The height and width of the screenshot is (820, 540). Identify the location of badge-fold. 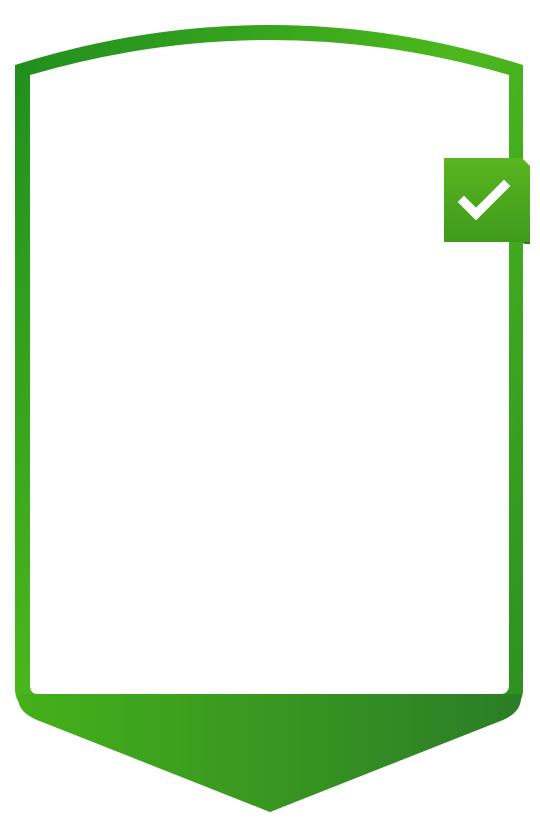
(526, 243).